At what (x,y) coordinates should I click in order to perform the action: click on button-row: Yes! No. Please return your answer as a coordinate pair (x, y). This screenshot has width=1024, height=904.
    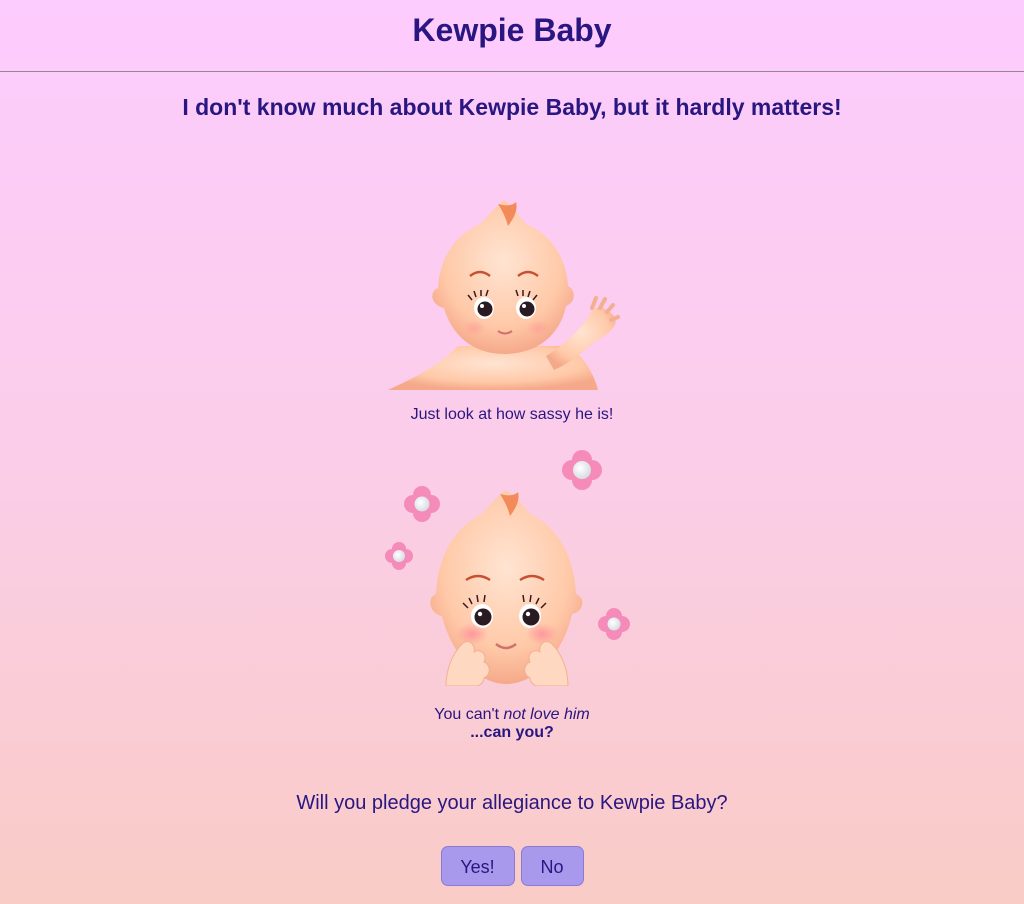
    Looking at the image, I should click on (512, 866).